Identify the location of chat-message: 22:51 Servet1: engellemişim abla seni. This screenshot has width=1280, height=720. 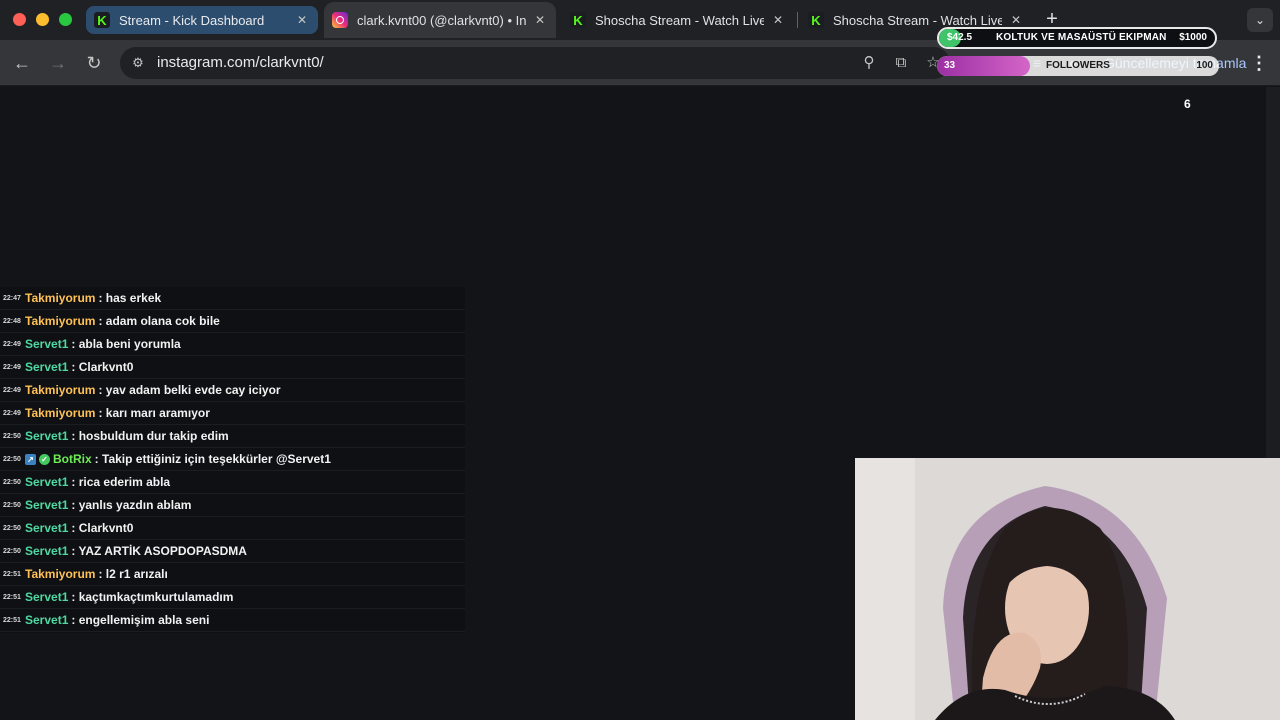
(232, 620).